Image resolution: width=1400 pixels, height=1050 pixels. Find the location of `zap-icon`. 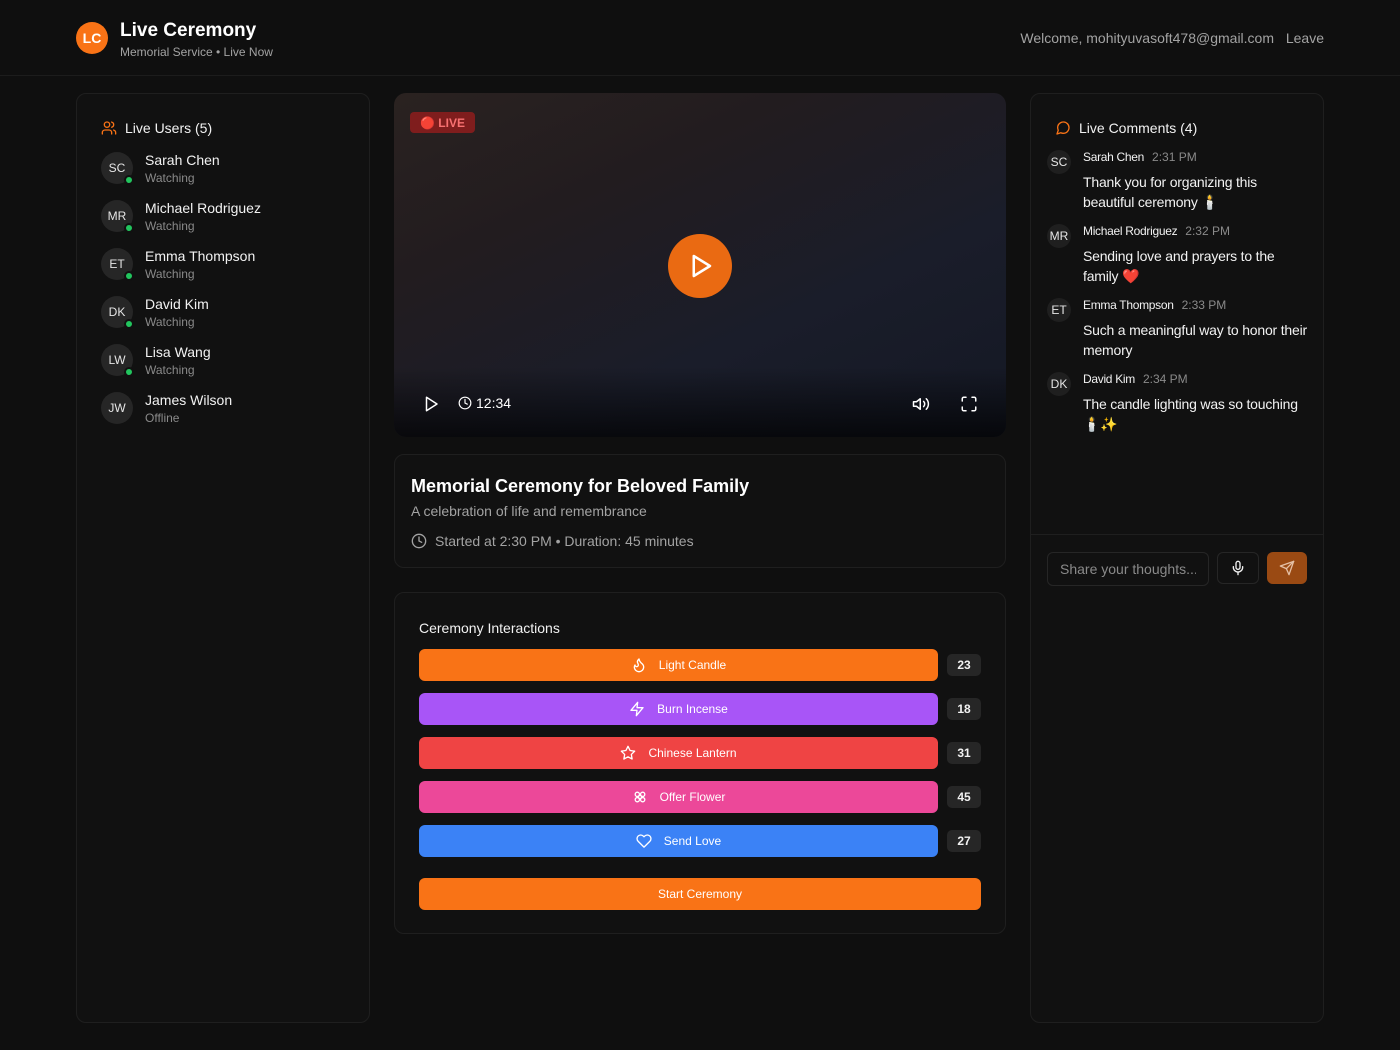

zap-icon is located at coordinates (637, 709).